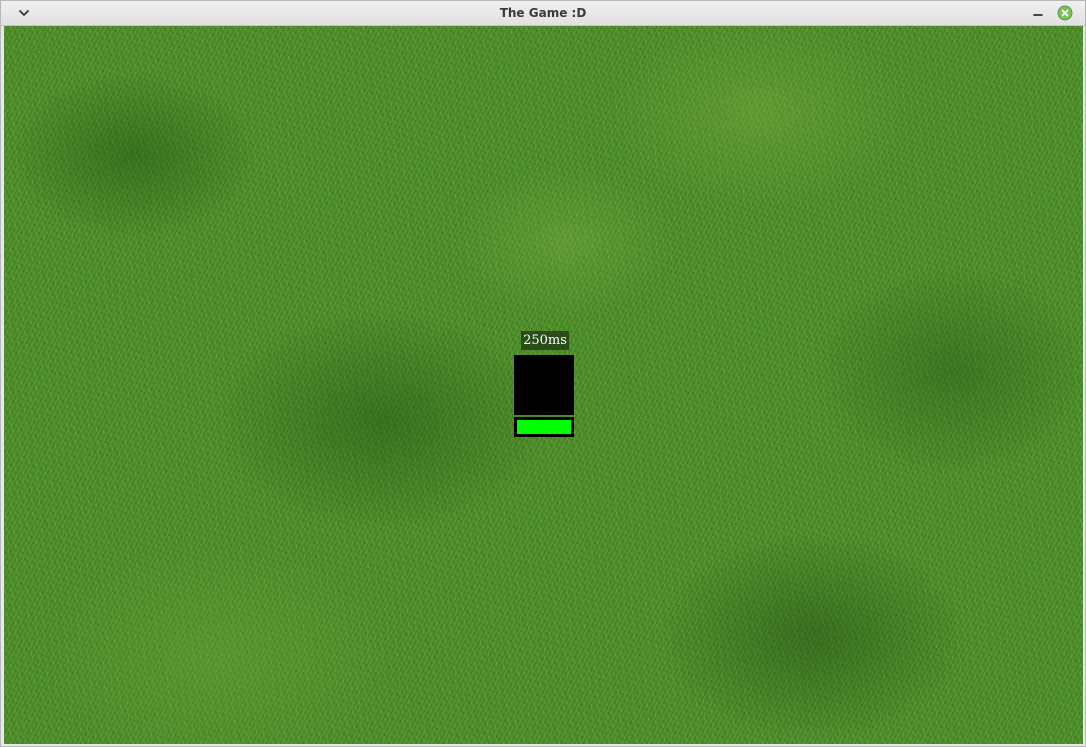 The image size is (1086, 747). Describe the element at coordinates (1038, 12) in the screenshot. I see `minimize-icon` at that location.